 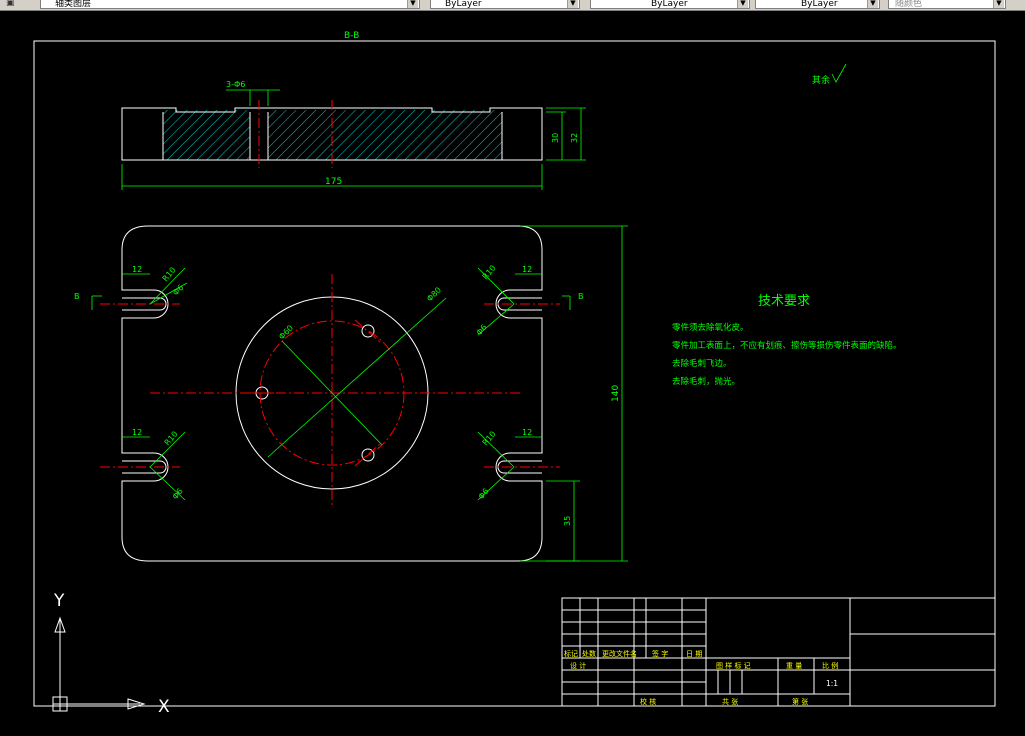 What do you see at coordinates (332, 134) in the screenshot?
I see `section-view` at bounding box center [332, 134].